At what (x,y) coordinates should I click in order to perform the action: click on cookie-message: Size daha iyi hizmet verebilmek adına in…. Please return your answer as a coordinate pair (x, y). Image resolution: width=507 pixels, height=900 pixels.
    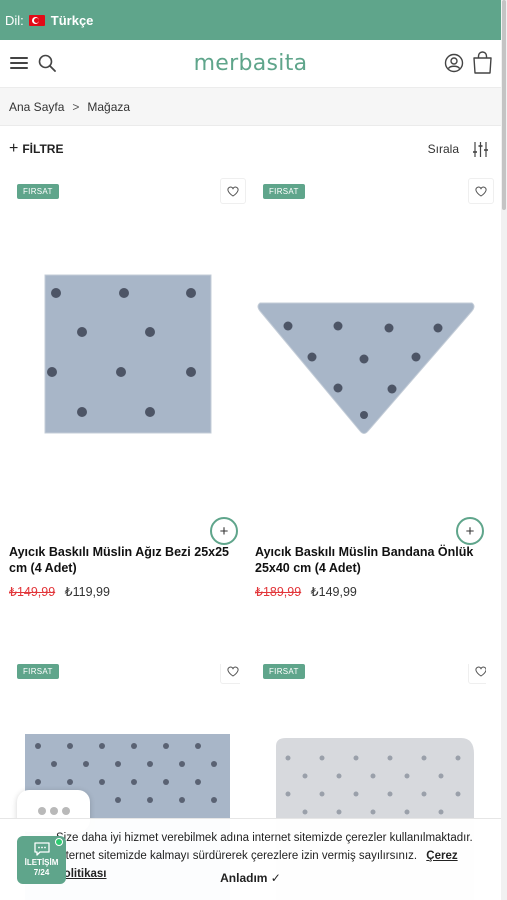
    Looking at the image, I should click on (264, 847).